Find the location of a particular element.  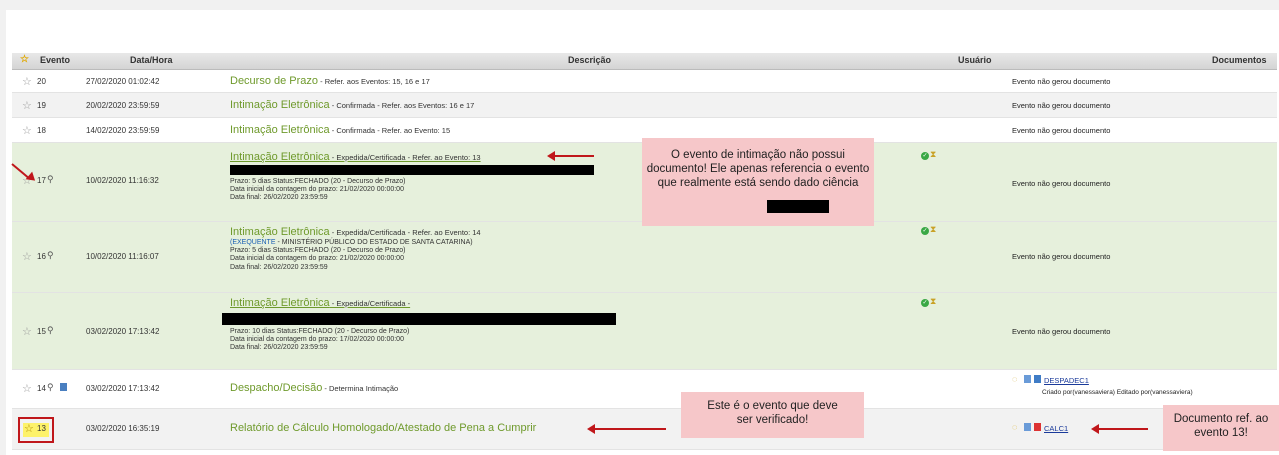

event-subtitle: - Determina Intimação is located at coordinates (360, 388).